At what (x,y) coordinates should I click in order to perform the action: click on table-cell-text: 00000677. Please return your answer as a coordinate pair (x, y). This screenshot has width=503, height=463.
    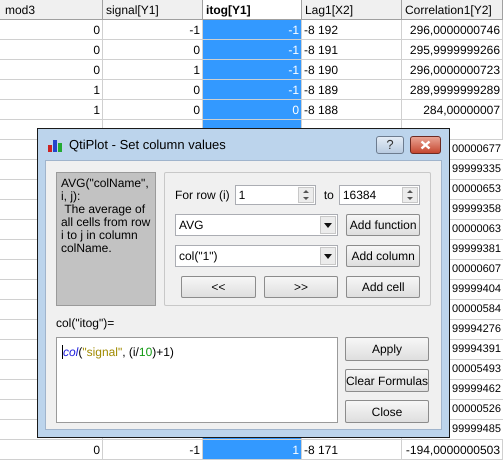
    Looking at the image, I should click on (476, 150).